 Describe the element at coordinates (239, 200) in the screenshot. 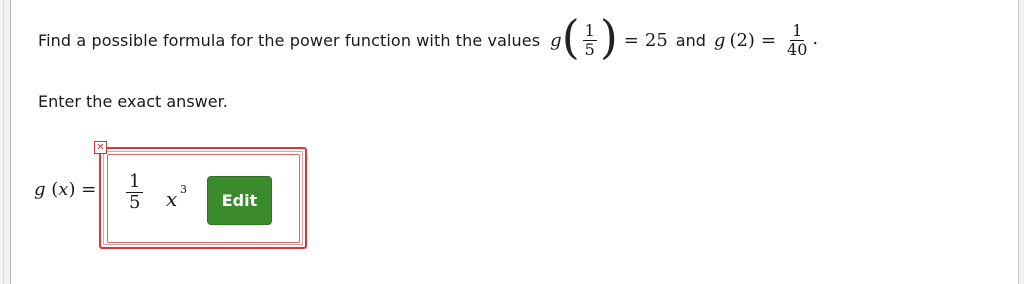

I see `edit-button: Edit` at that location.